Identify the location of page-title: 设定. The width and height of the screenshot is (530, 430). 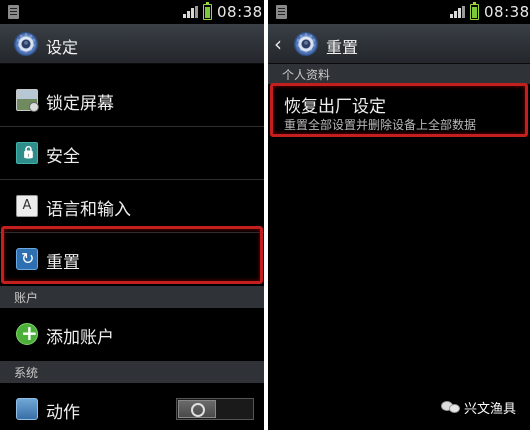
(62, 47).